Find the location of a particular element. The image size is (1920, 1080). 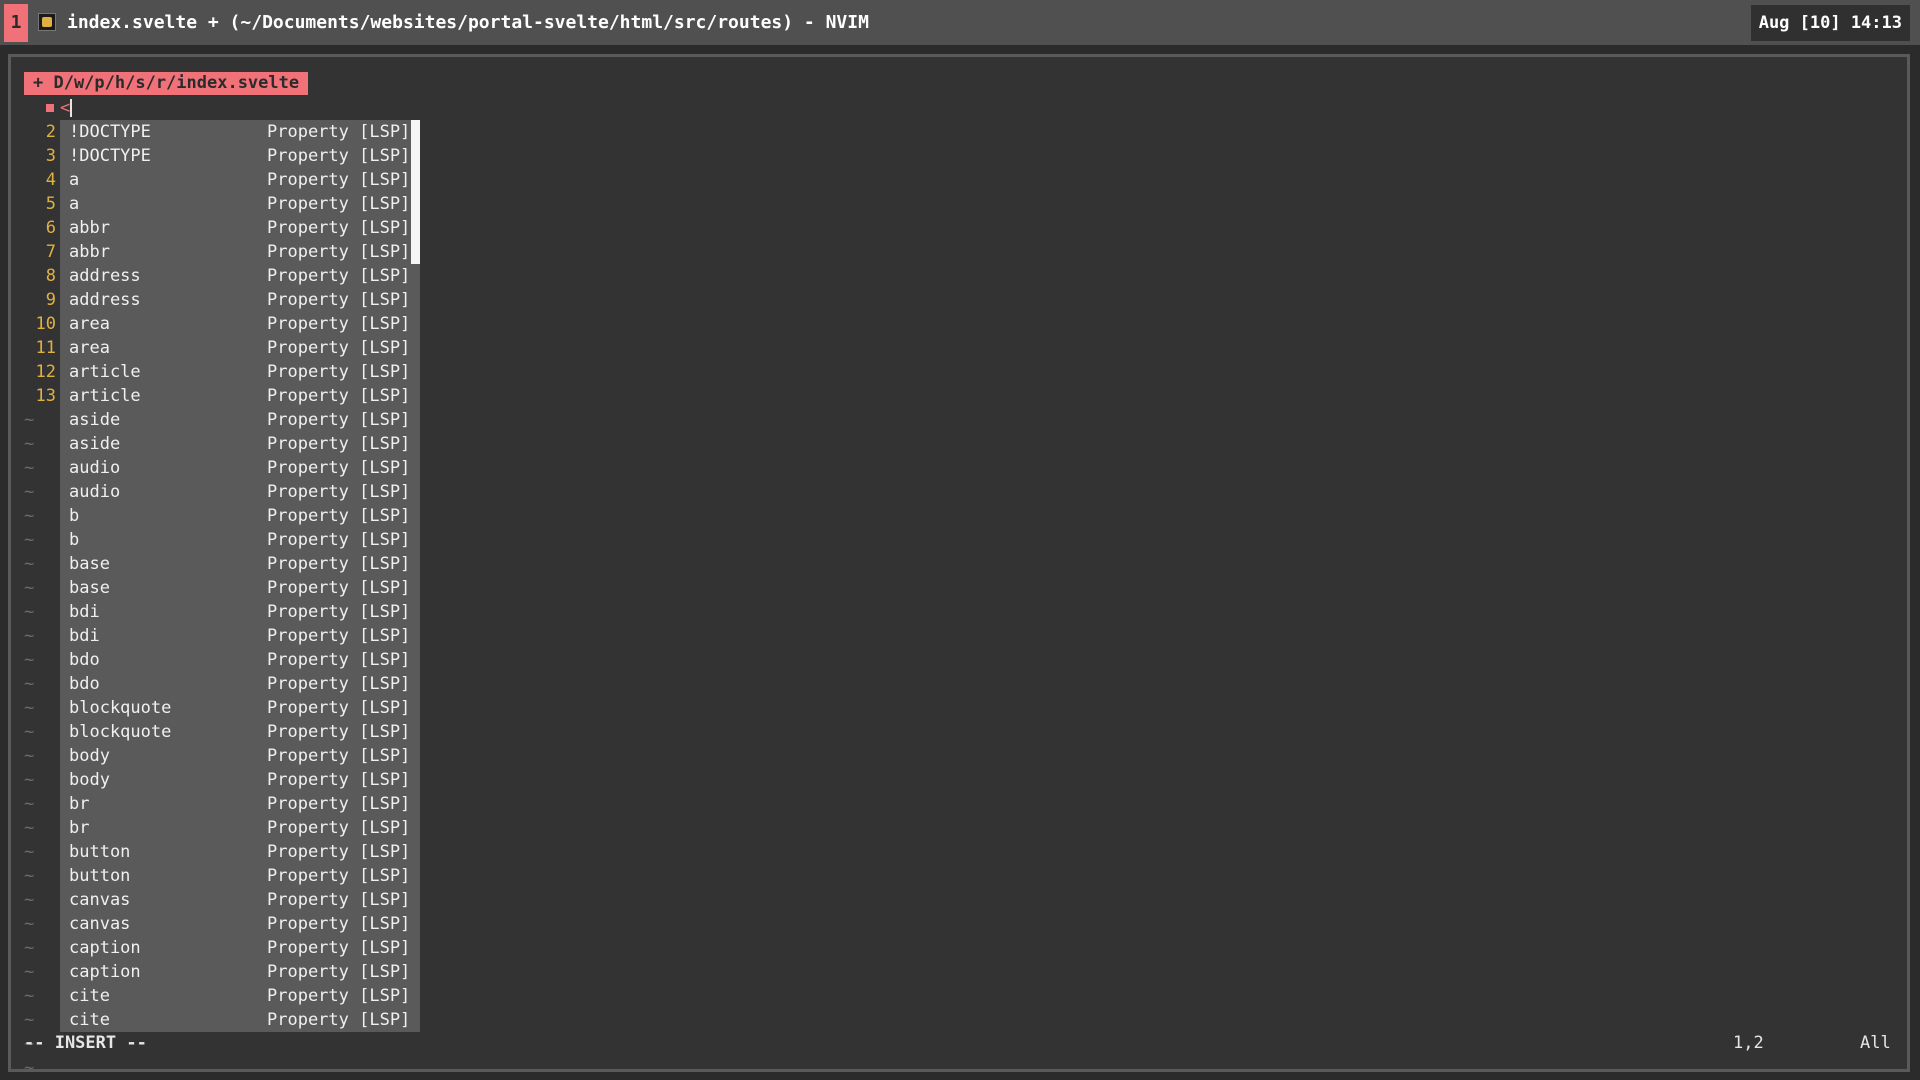

completion-word: !DOCTYPE is located at coordinates (110, 156).